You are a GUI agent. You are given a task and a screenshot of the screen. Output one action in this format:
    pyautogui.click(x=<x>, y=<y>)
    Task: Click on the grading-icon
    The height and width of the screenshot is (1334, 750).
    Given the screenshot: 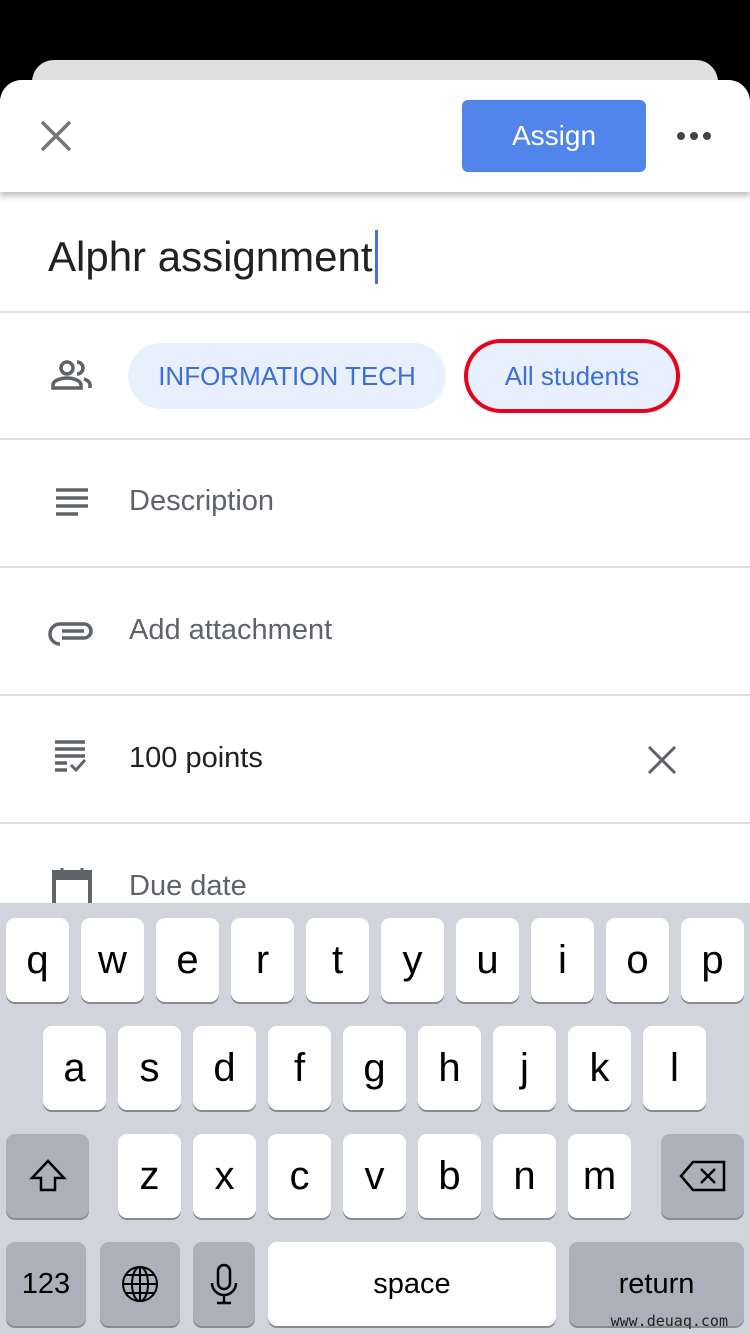 What is the action you would take?
    pyautogui.click(x=71, y=756)
    